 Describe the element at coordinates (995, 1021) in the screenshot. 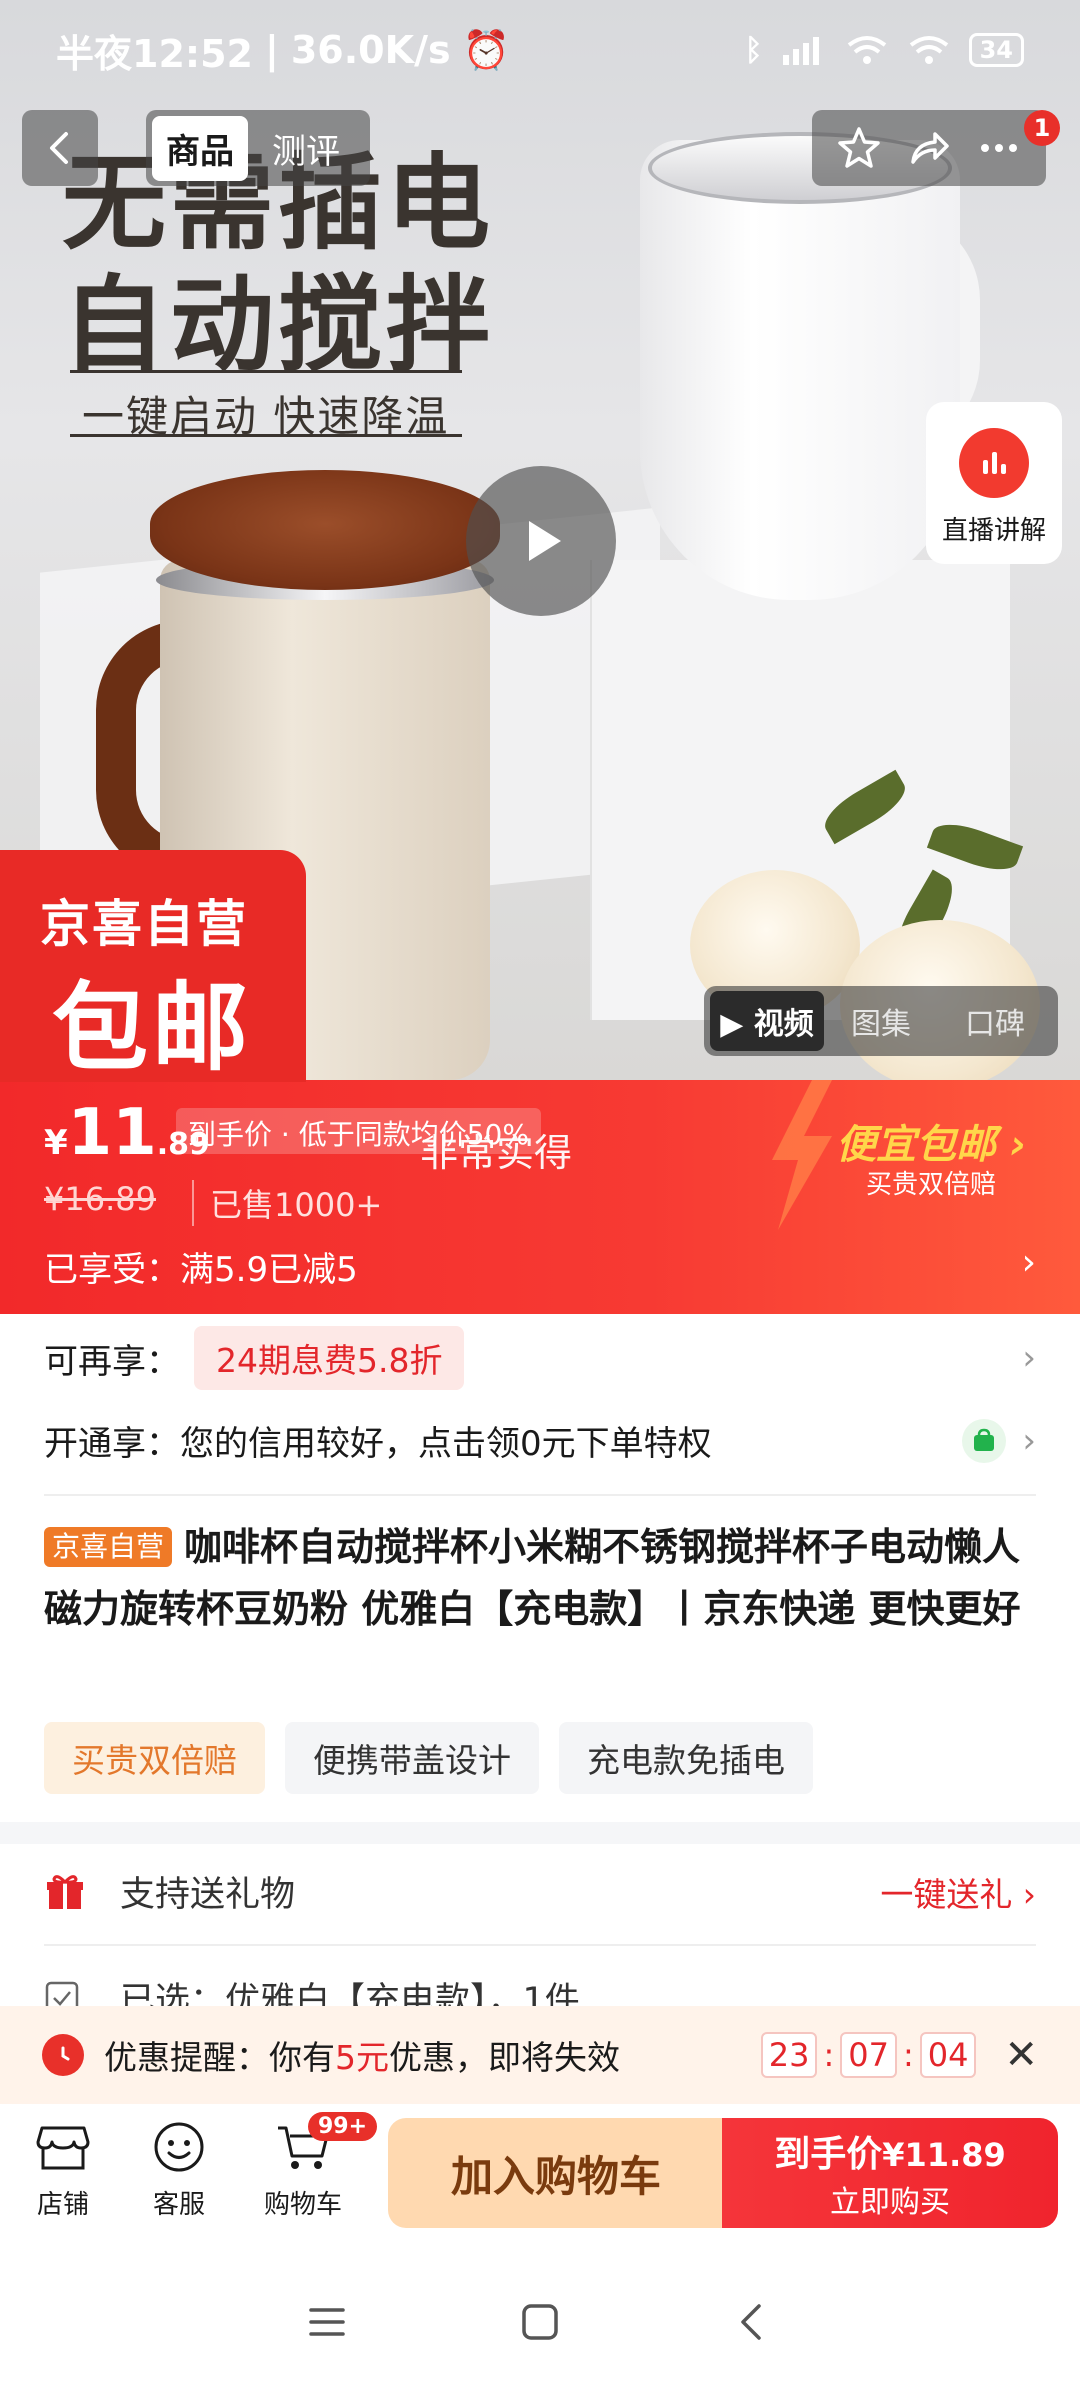

I see `media-tab-reputation: 口碑` at that location.